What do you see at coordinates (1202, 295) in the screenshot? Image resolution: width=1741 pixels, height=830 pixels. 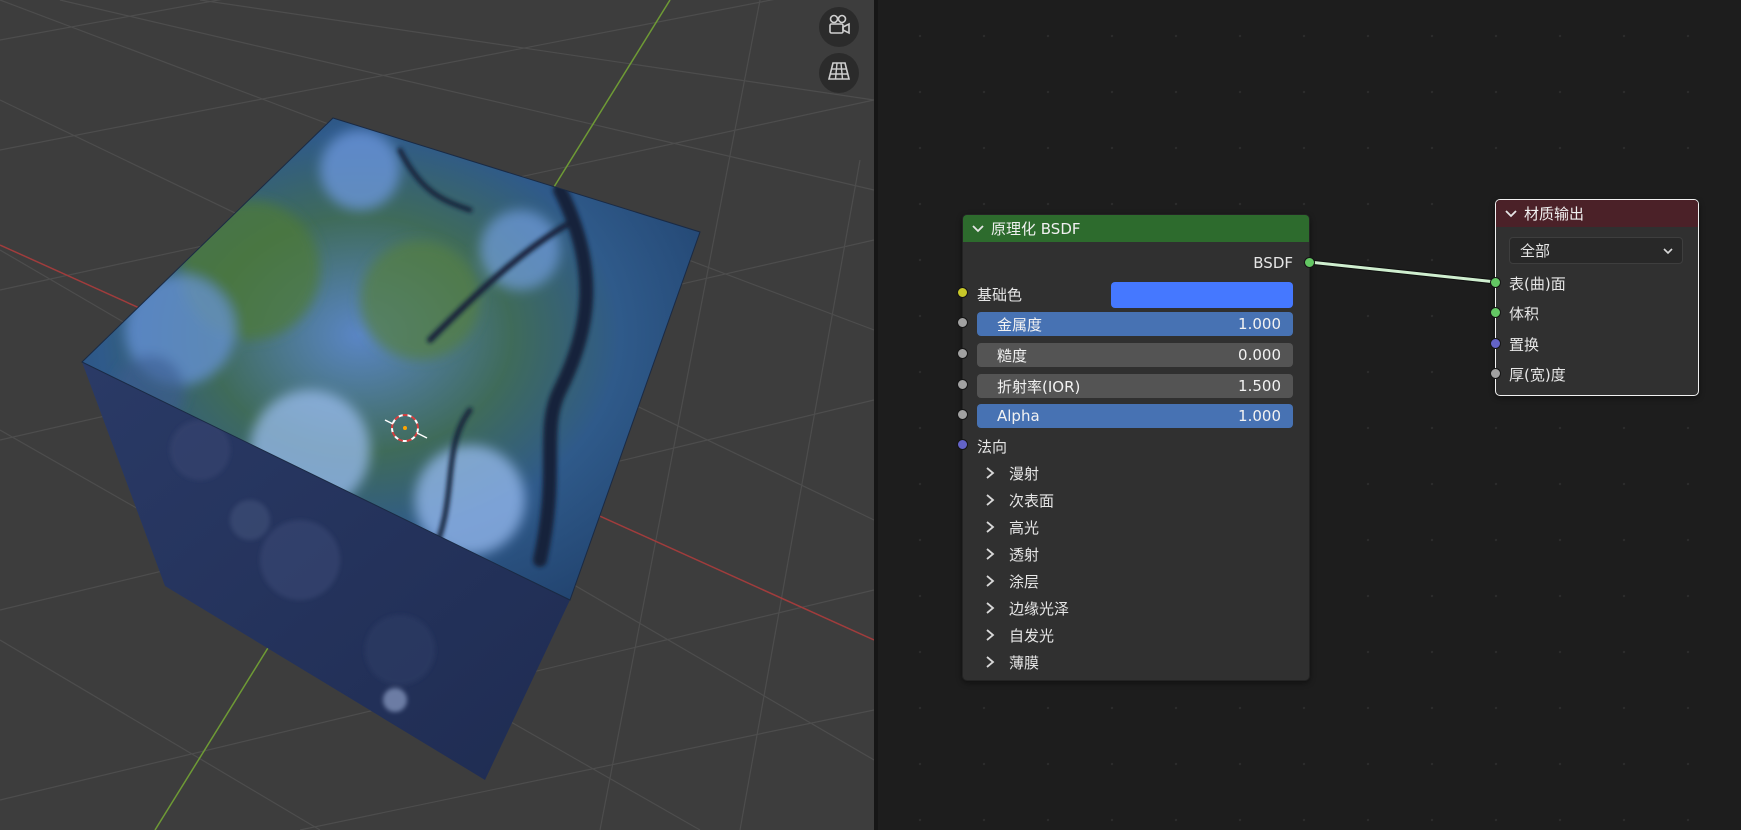 I see `base-color-swatch` at bounding box center [1202, 295].